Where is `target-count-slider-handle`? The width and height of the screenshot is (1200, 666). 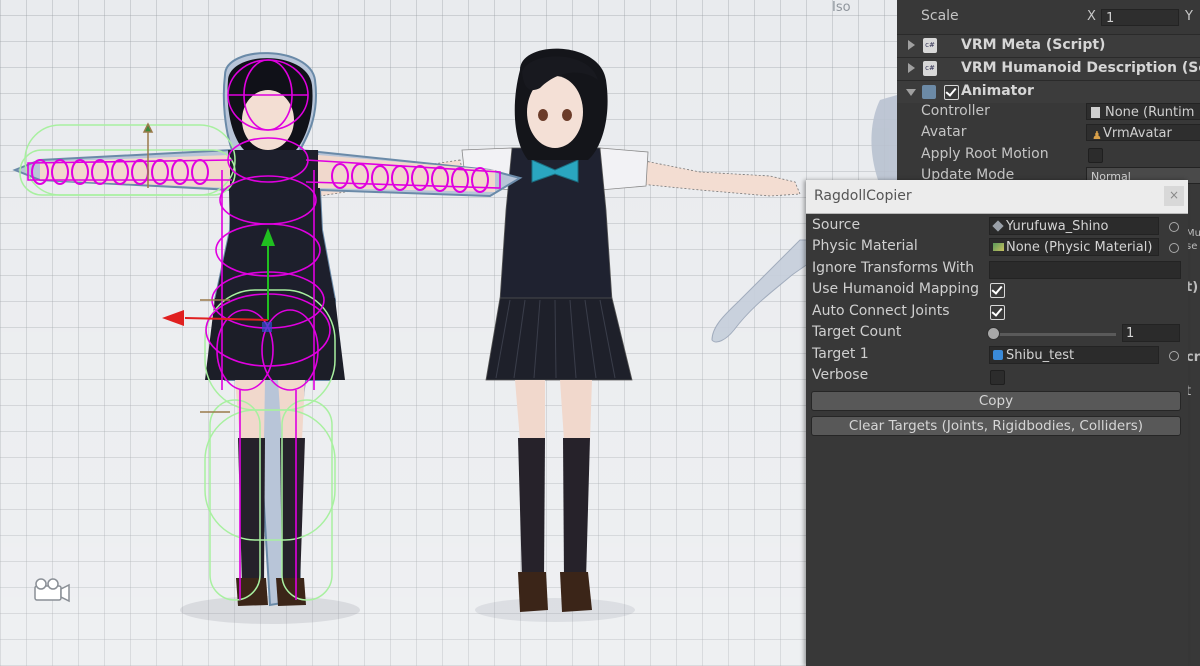 target-count-slider-handle is located at coordinates (993, 333).